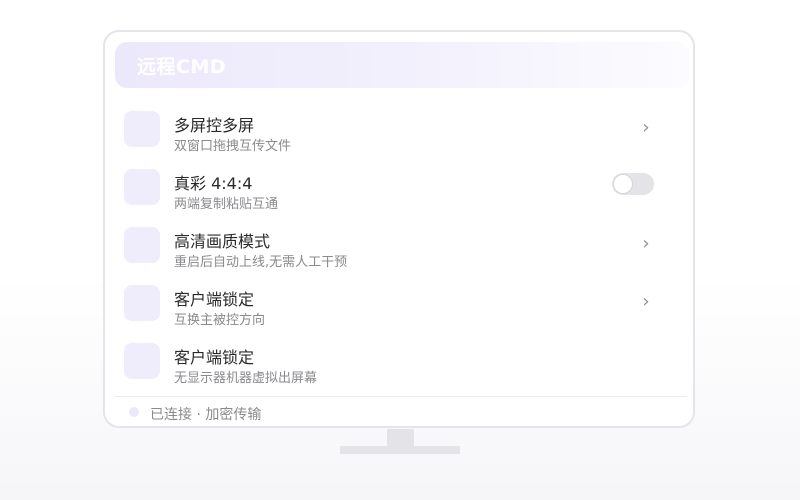  Describe the element at coordinates (261, 262) in the screenshot. I see `setting-subtitle: 重启后自动上线,无需人工干预` at that location.